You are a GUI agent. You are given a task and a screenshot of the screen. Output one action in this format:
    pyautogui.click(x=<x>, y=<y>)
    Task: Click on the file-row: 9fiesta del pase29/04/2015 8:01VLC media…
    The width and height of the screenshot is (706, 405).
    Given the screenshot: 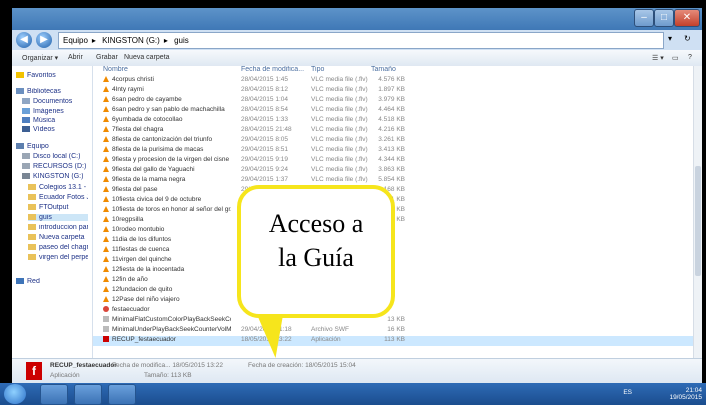 What is the action you would take?
    pyautogui.click(x=397, y=191)
    